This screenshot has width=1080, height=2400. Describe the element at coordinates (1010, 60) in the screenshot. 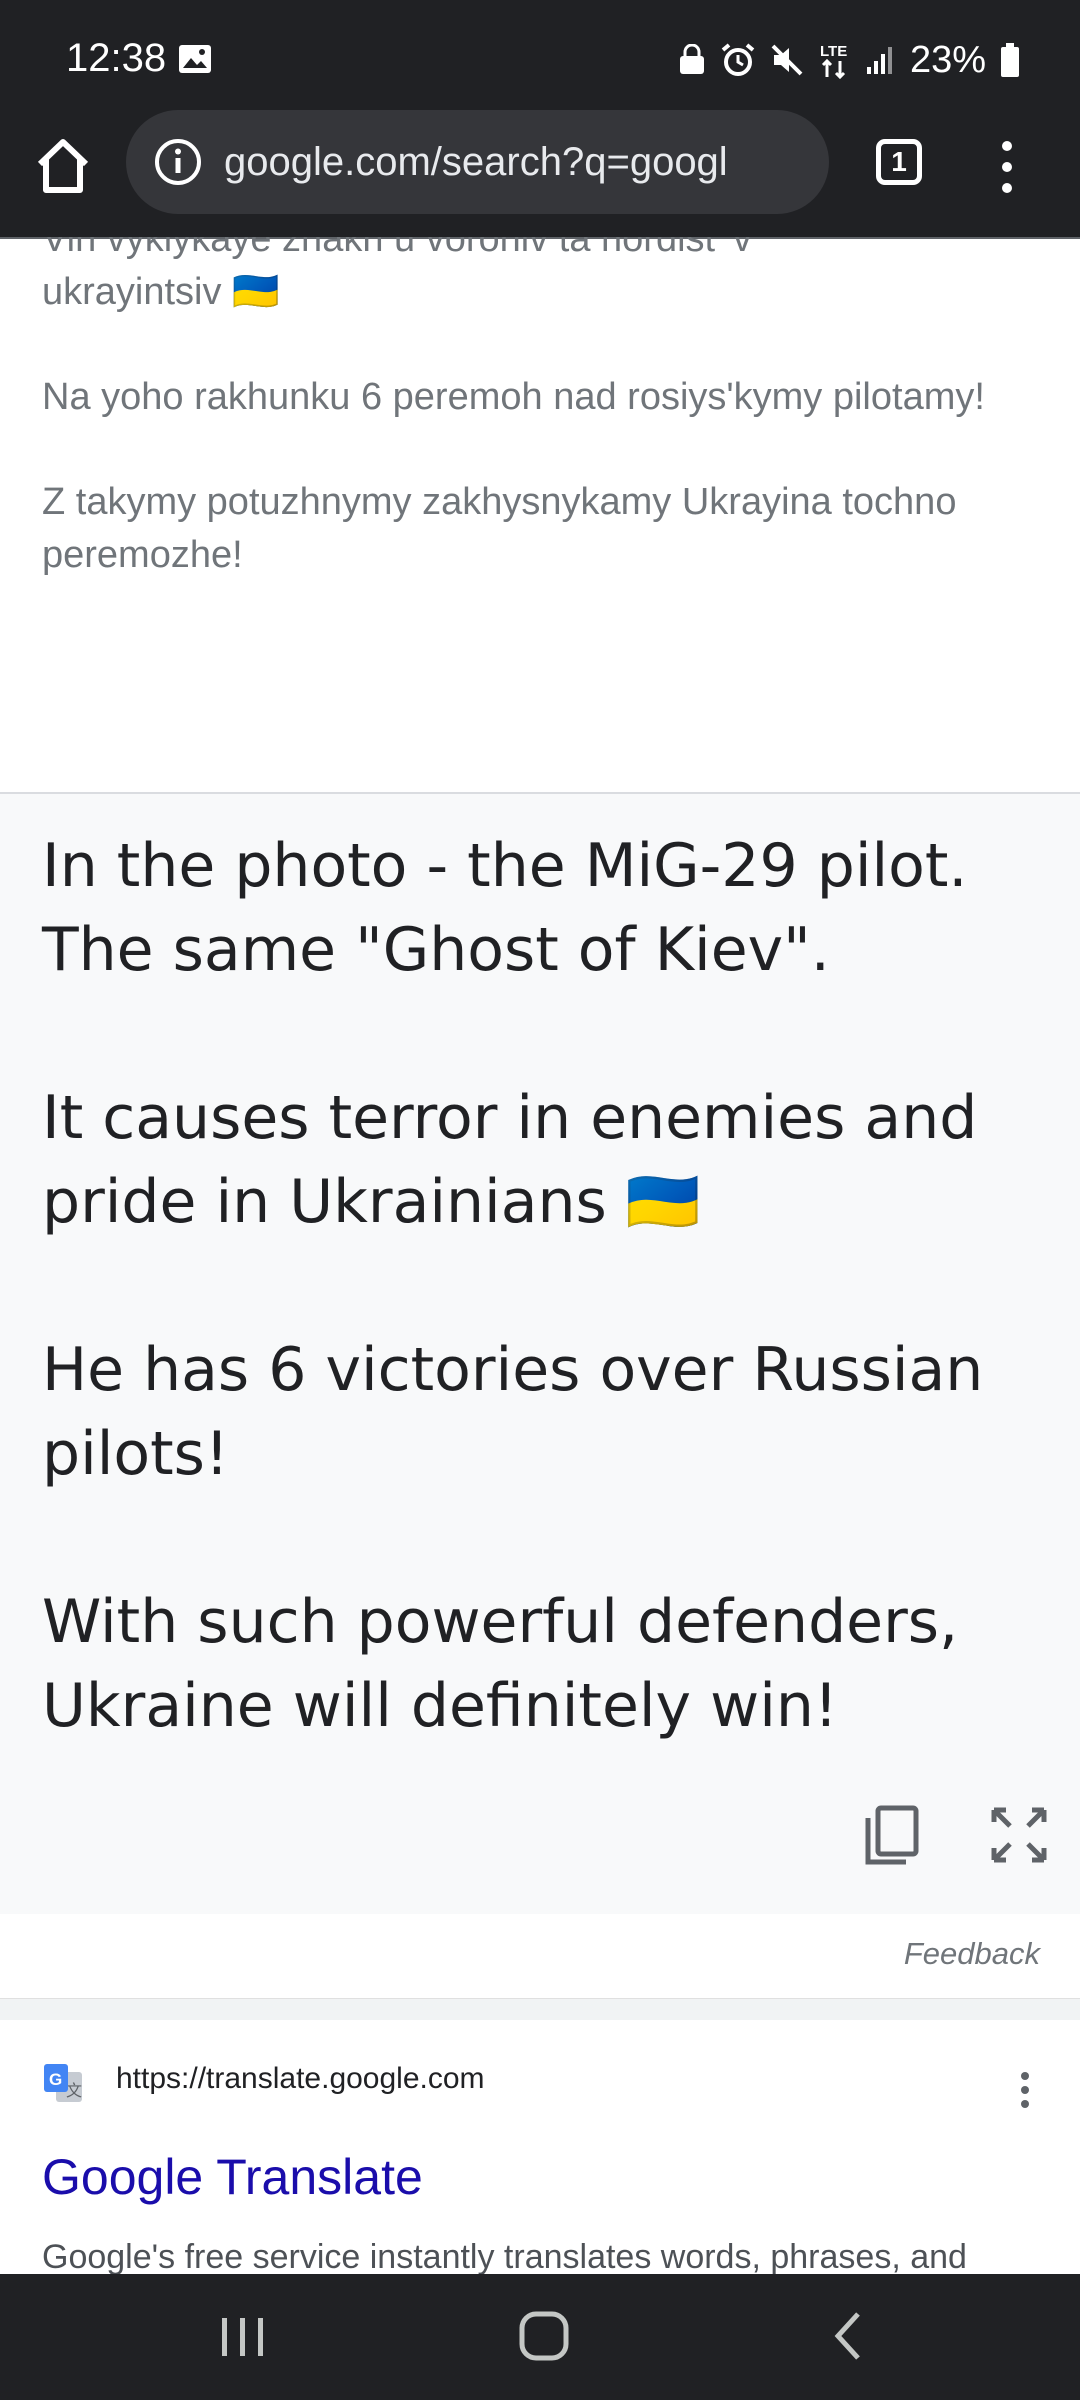

I see `battery-icon` at that location.